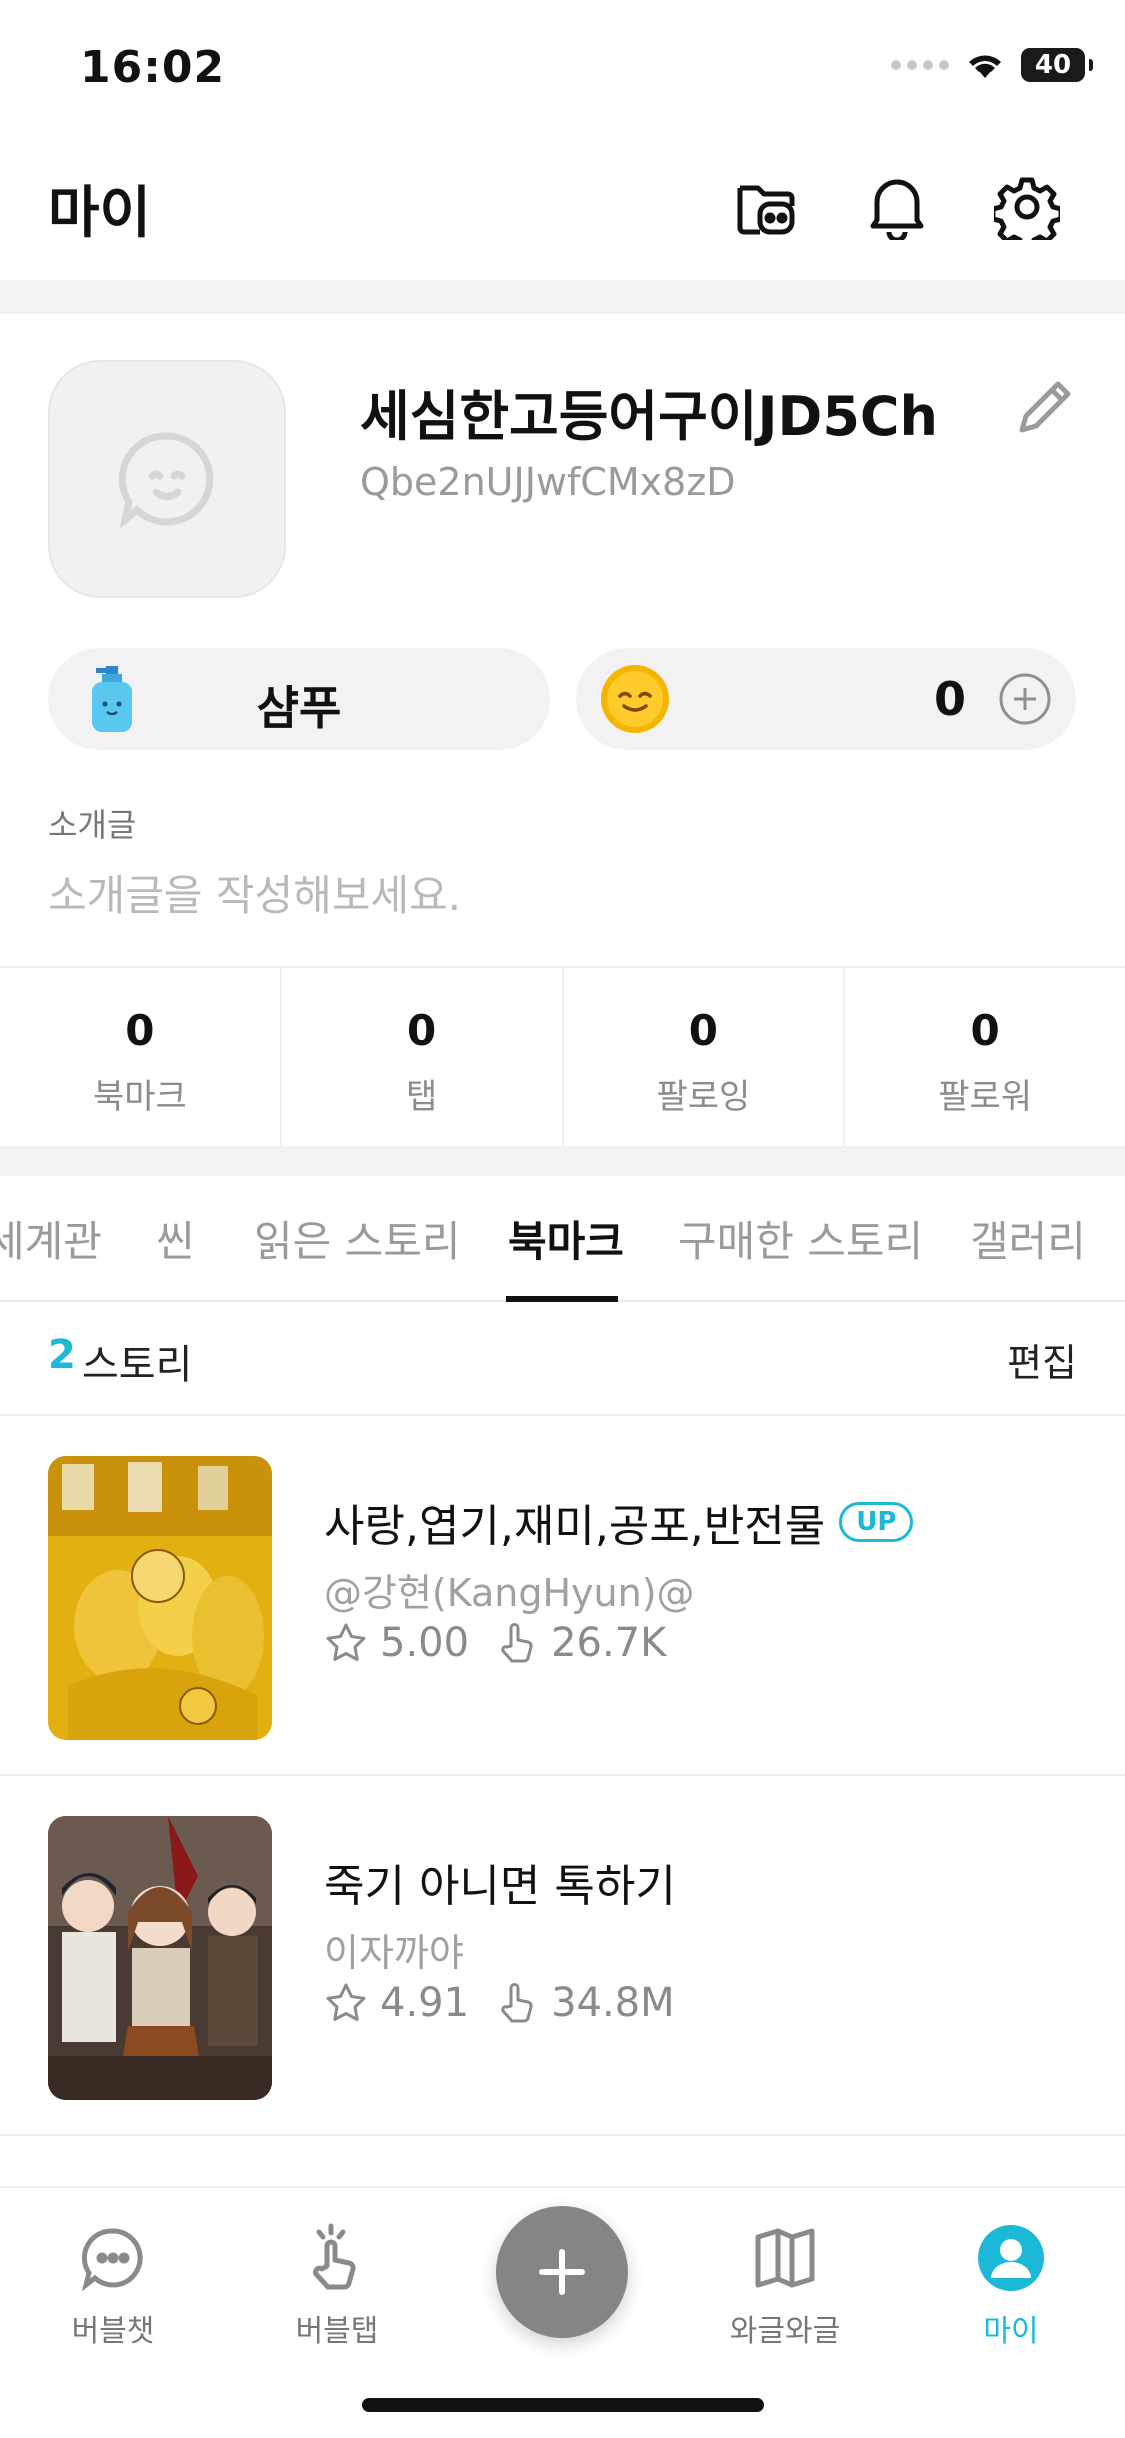 The height and width of the screenshot is (2438, 1125). Describe the element at coordinates (1011, 2331) in the screenshot. I see `nav-label: 마이` at that location.